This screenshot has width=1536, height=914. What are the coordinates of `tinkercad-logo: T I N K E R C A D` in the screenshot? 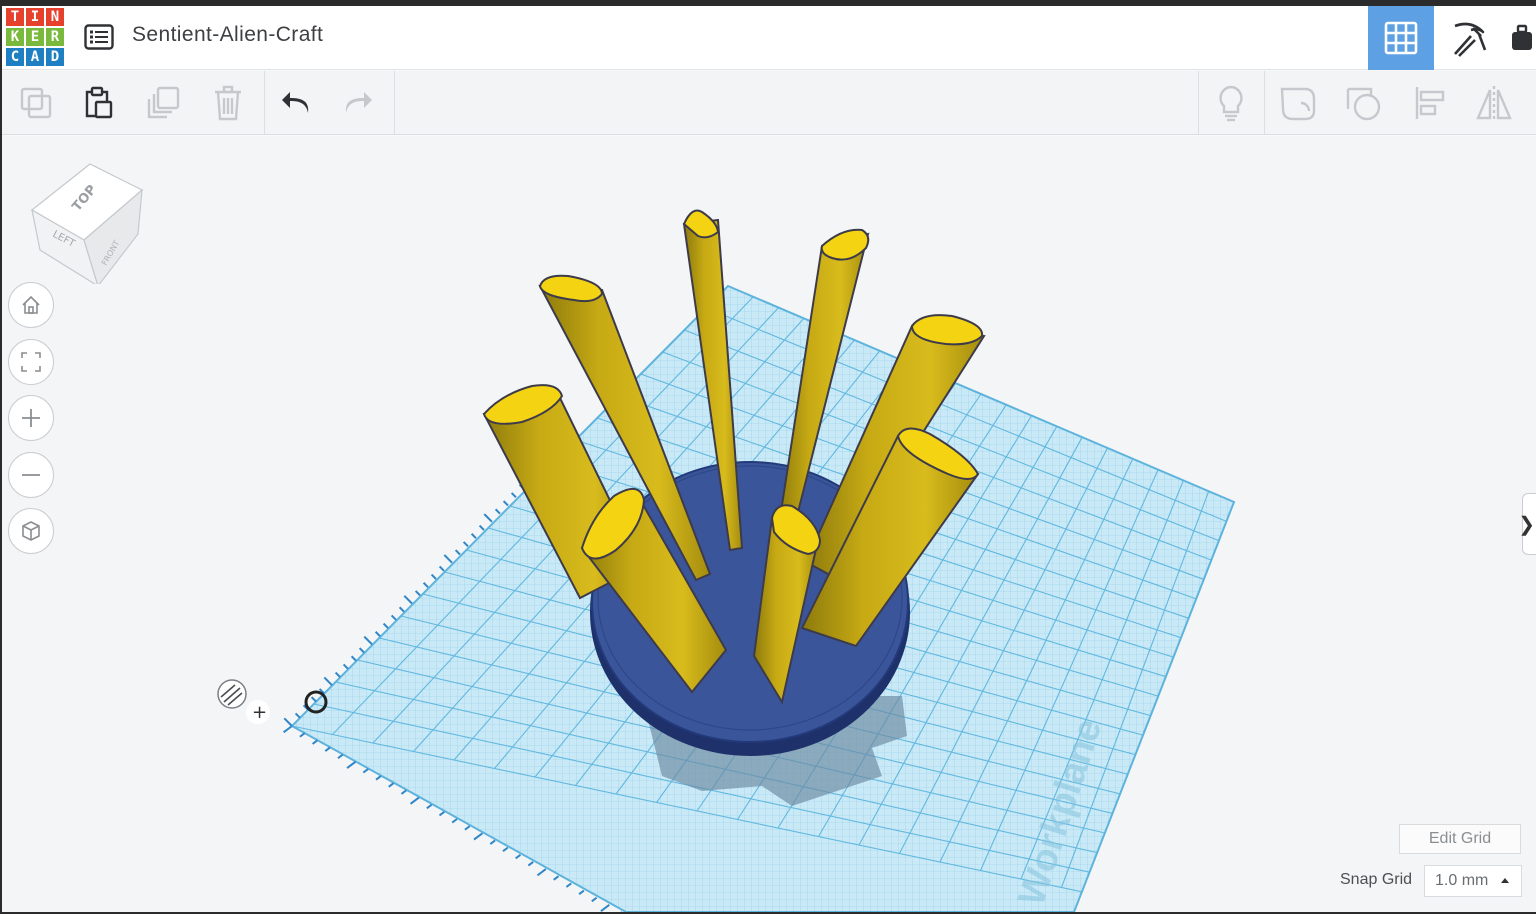 It's located at (36, 38).